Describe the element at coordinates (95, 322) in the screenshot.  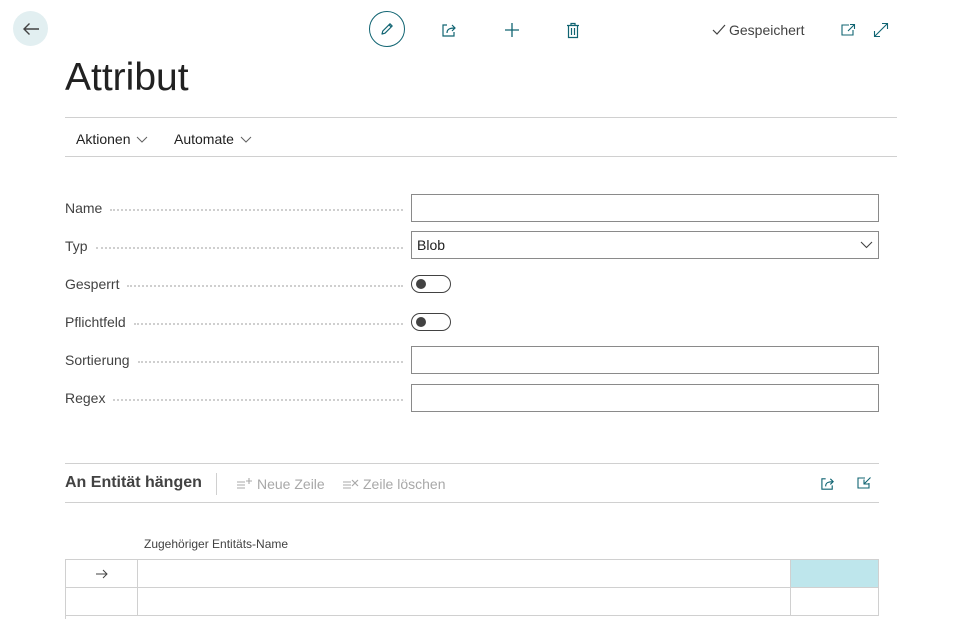
I see `field-required-label: Pflichtfeld` at that location.